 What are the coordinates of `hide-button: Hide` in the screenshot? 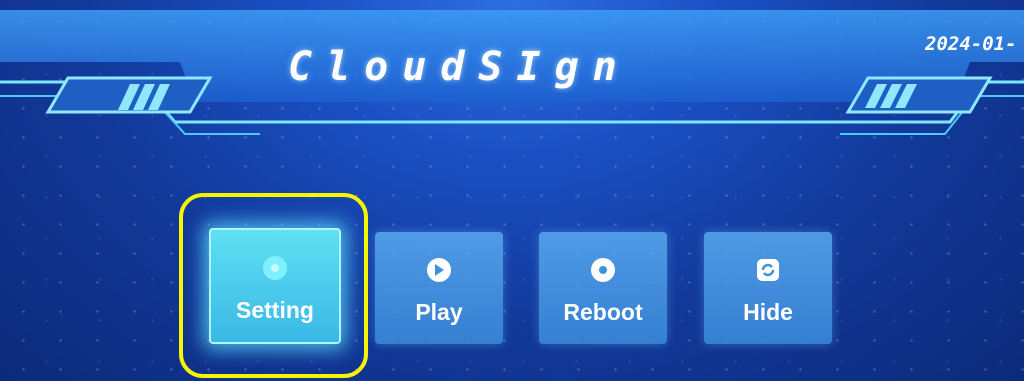 It's located at (768, 288).